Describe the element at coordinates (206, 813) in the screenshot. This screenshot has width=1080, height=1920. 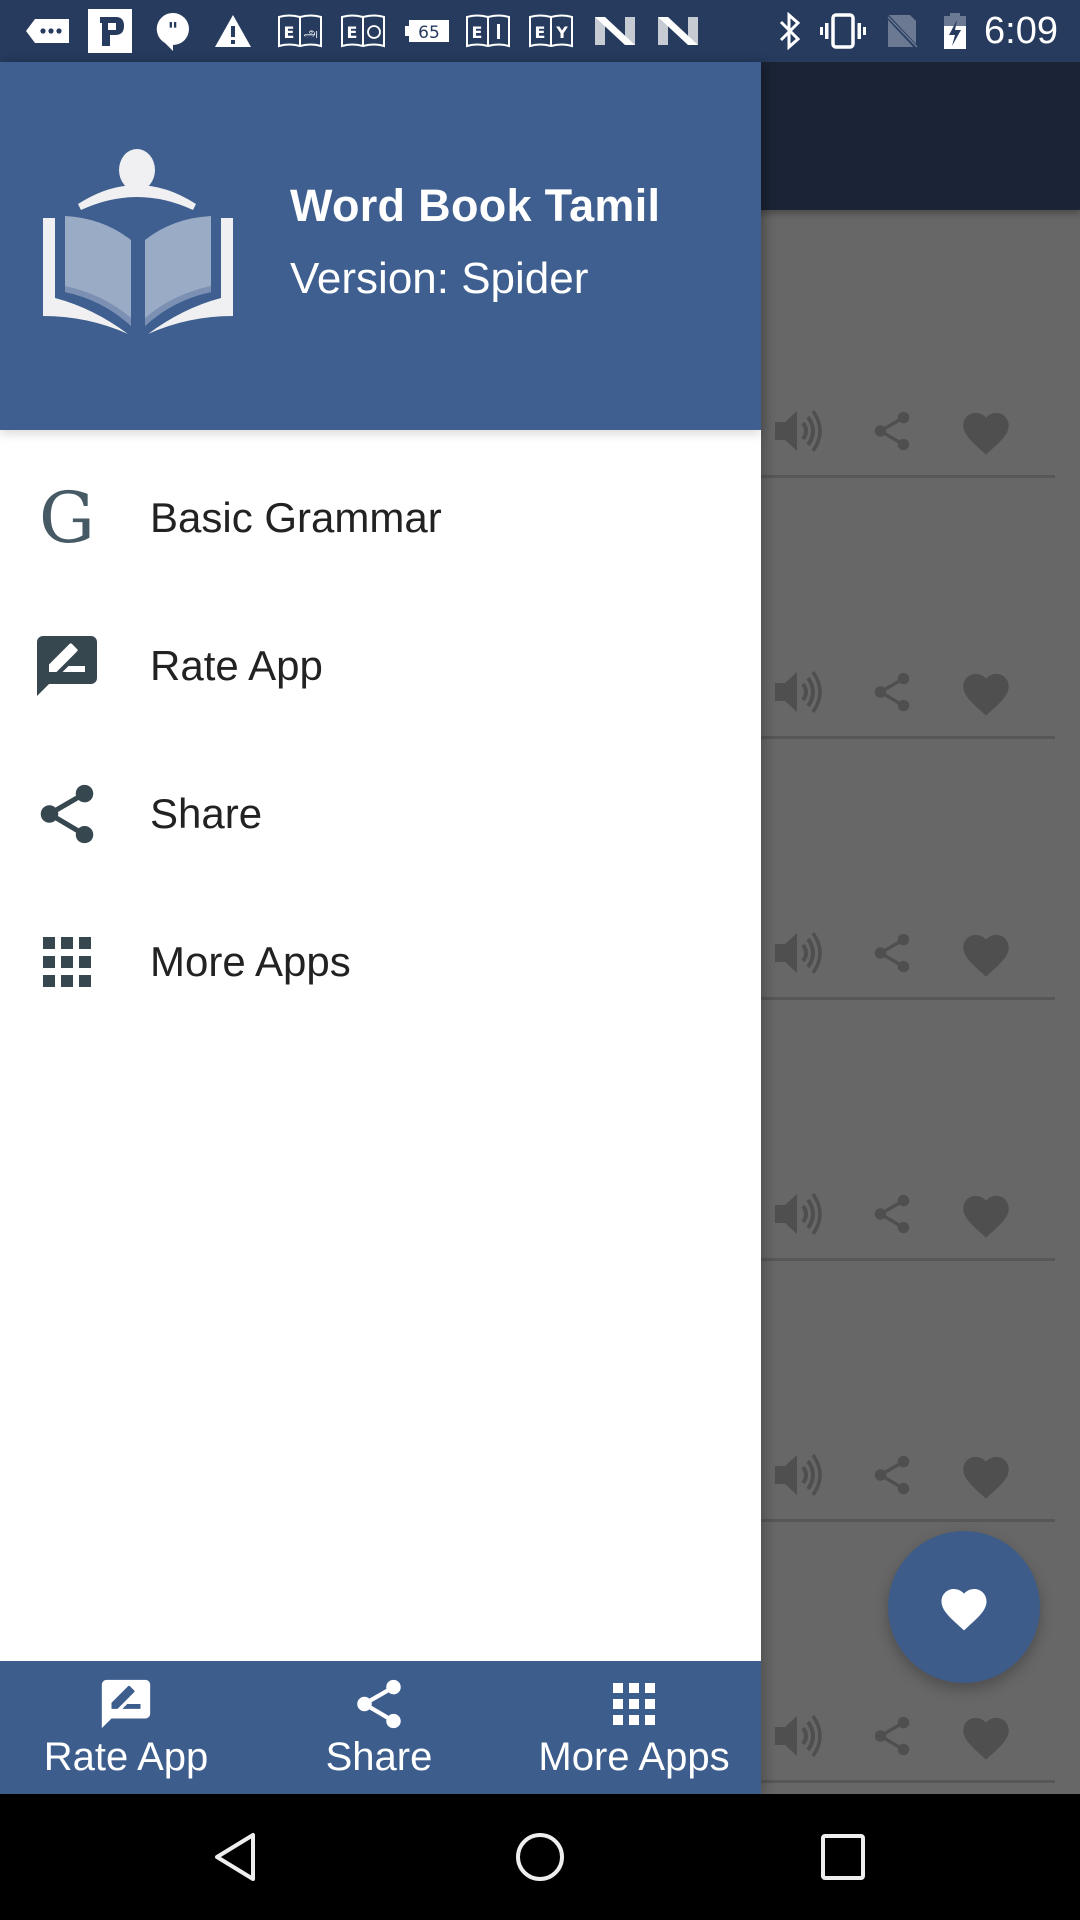
I see `menu-item-label: Share` at that location.